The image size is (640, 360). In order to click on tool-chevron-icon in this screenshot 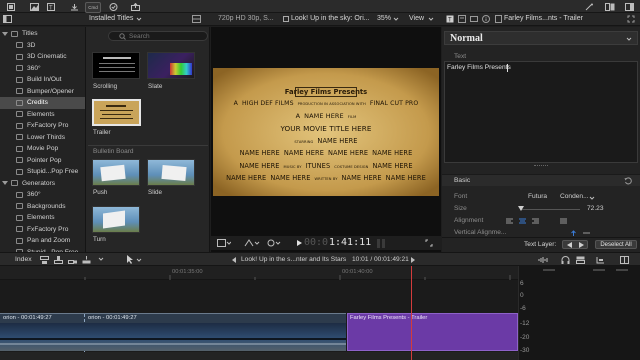, I will do `click(139, 260)`.